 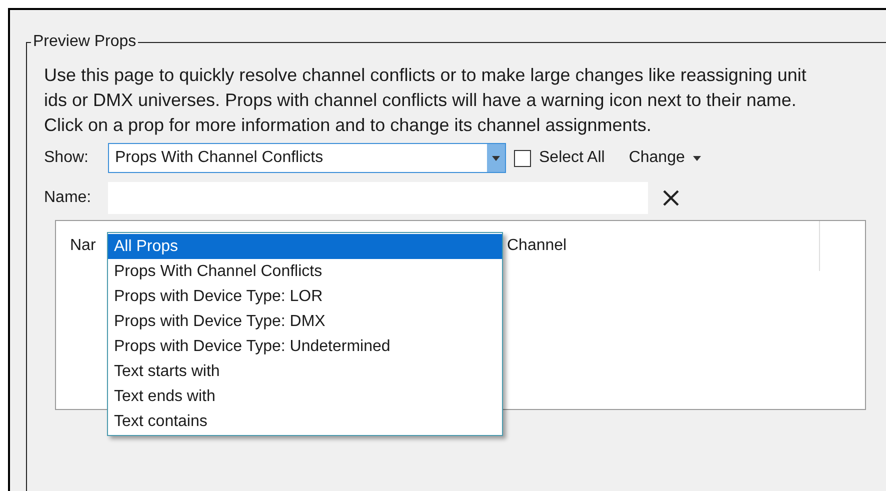 What do you see at coordinates (305, 296) in the screenshot?
I see `dropdown-option: Props with Device Type: LOR` at bounding box center [305, 296].